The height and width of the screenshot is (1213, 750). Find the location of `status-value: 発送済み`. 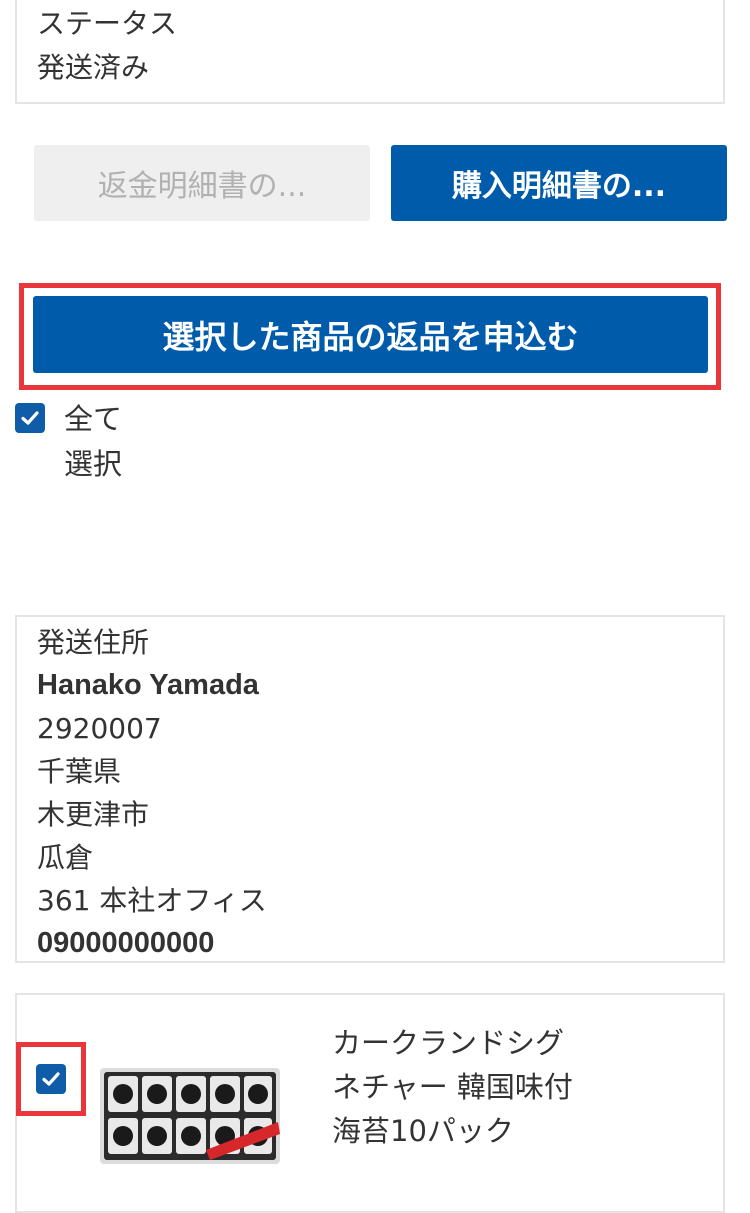

status-value: 発送済み is located at coordinates (93, 67).